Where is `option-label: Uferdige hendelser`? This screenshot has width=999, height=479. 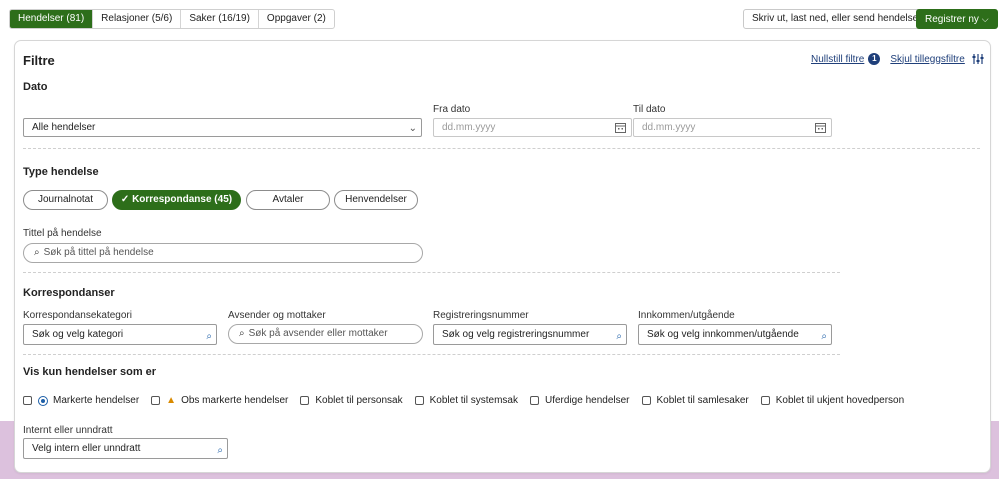
option-label: Uferdige hendelser is located at coordinates (587, 400).